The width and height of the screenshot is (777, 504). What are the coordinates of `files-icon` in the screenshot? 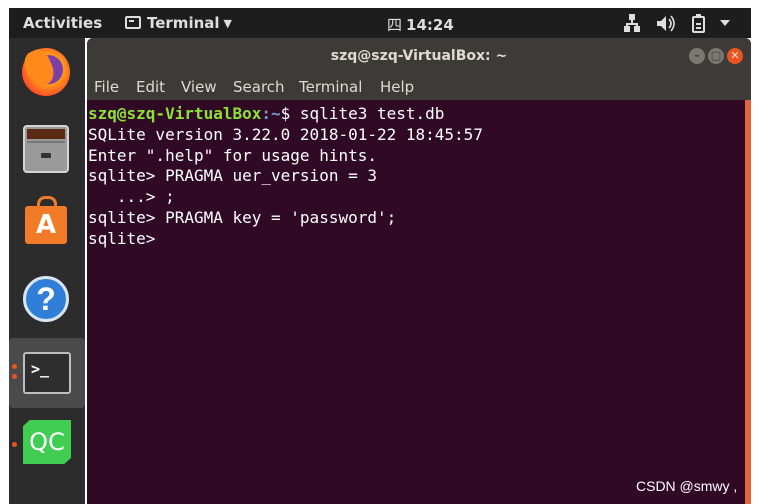 It's located at (46, 149).